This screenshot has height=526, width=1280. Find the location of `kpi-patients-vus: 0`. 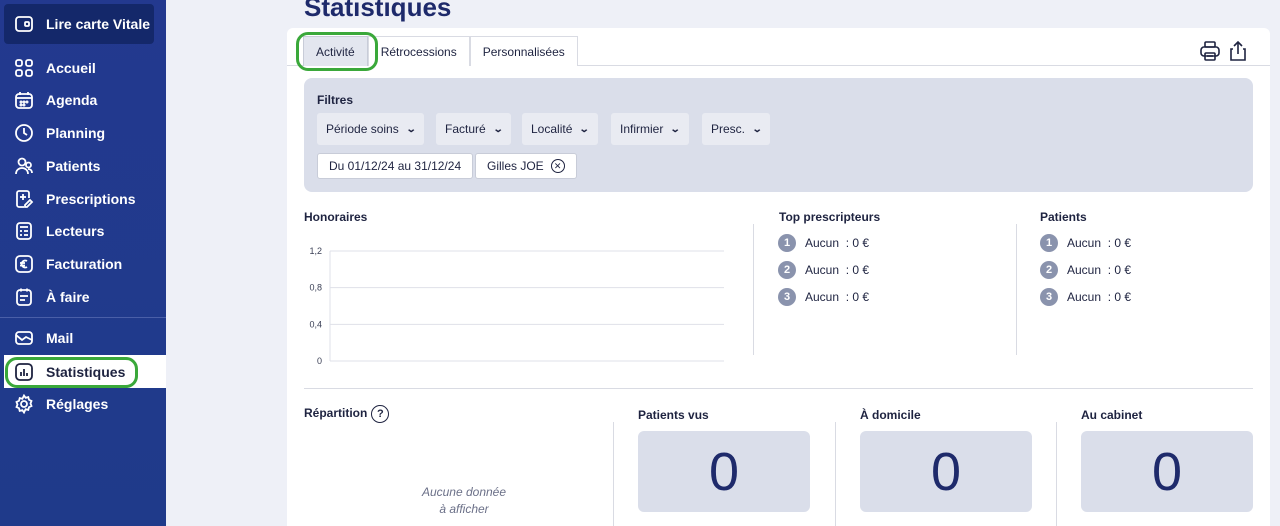

kpi-patients-vus: 0 is located at coordinates (724, 471).